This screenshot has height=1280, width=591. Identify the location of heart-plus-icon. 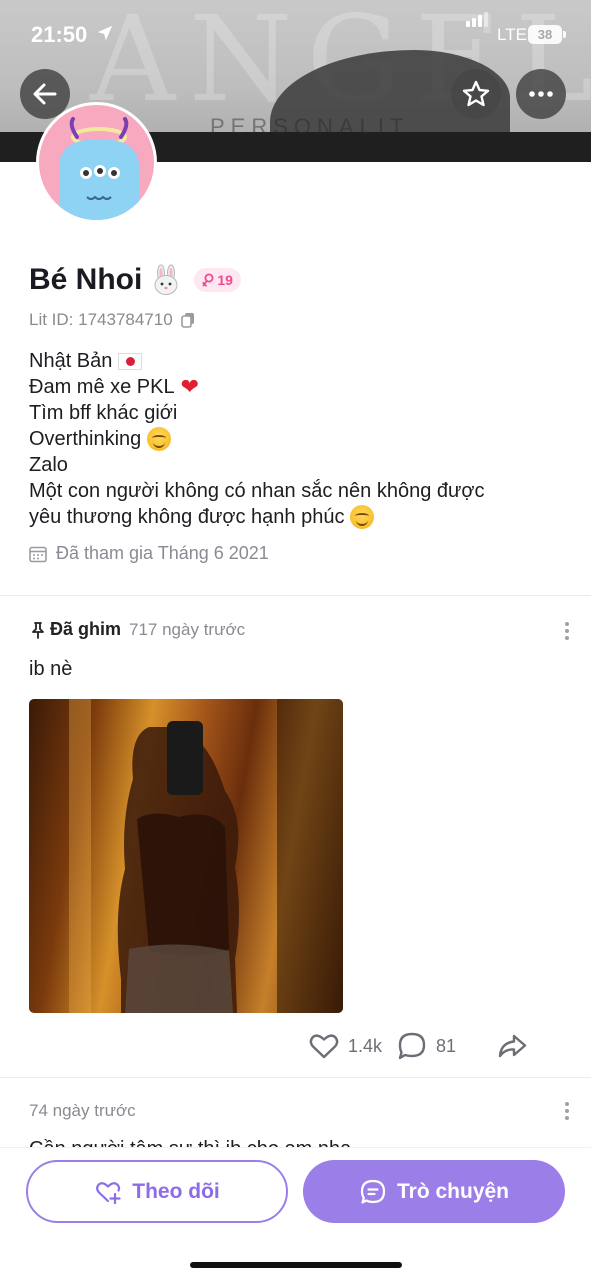
(108, 1192).